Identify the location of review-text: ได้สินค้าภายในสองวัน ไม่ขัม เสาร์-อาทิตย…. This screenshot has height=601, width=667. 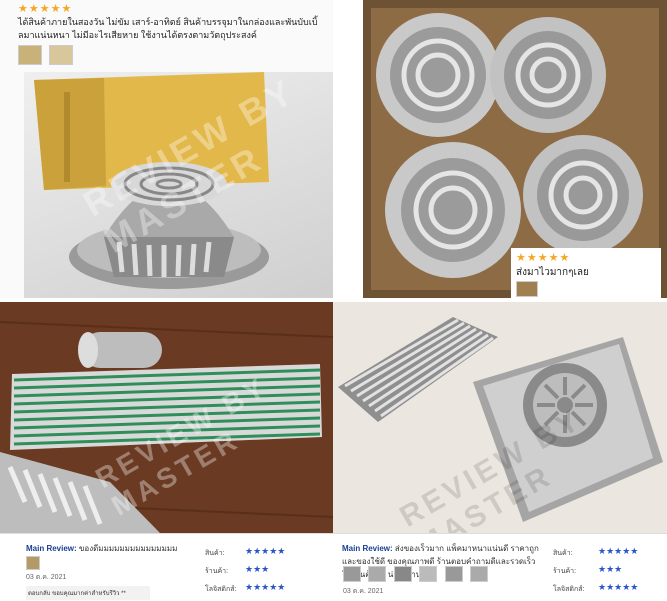
(168, 28).